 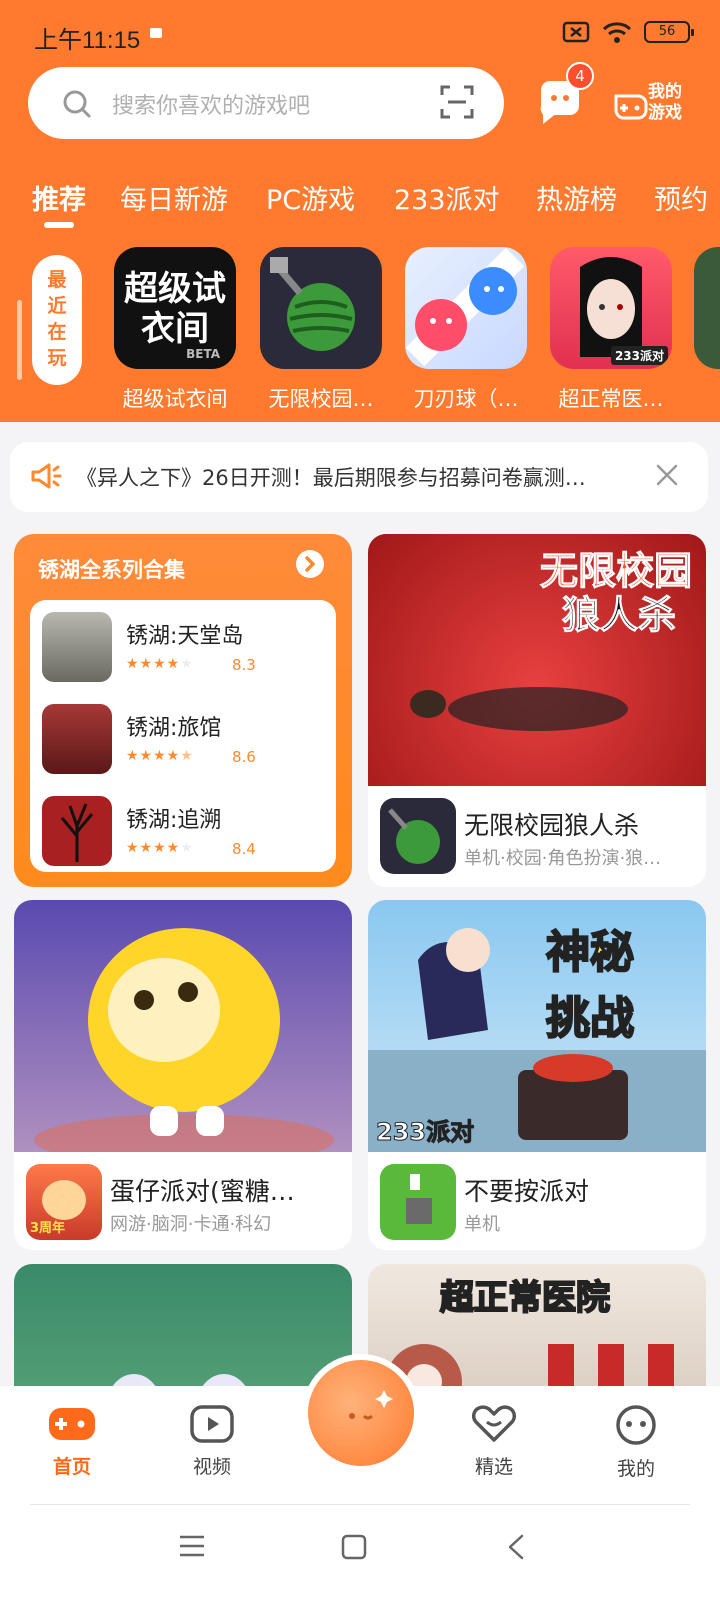 What do you see at coordinates (537, 660) in the screenshot?
I see `game-banner: 无限校园 狼人杀` at bounding box center [537, 660].